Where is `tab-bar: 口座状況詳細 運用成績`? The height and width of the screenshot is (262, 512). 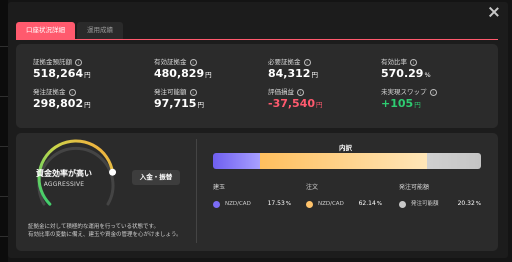
tab-bar: 口座状況詳細 運用成績 is located at coordinates (70, 30).